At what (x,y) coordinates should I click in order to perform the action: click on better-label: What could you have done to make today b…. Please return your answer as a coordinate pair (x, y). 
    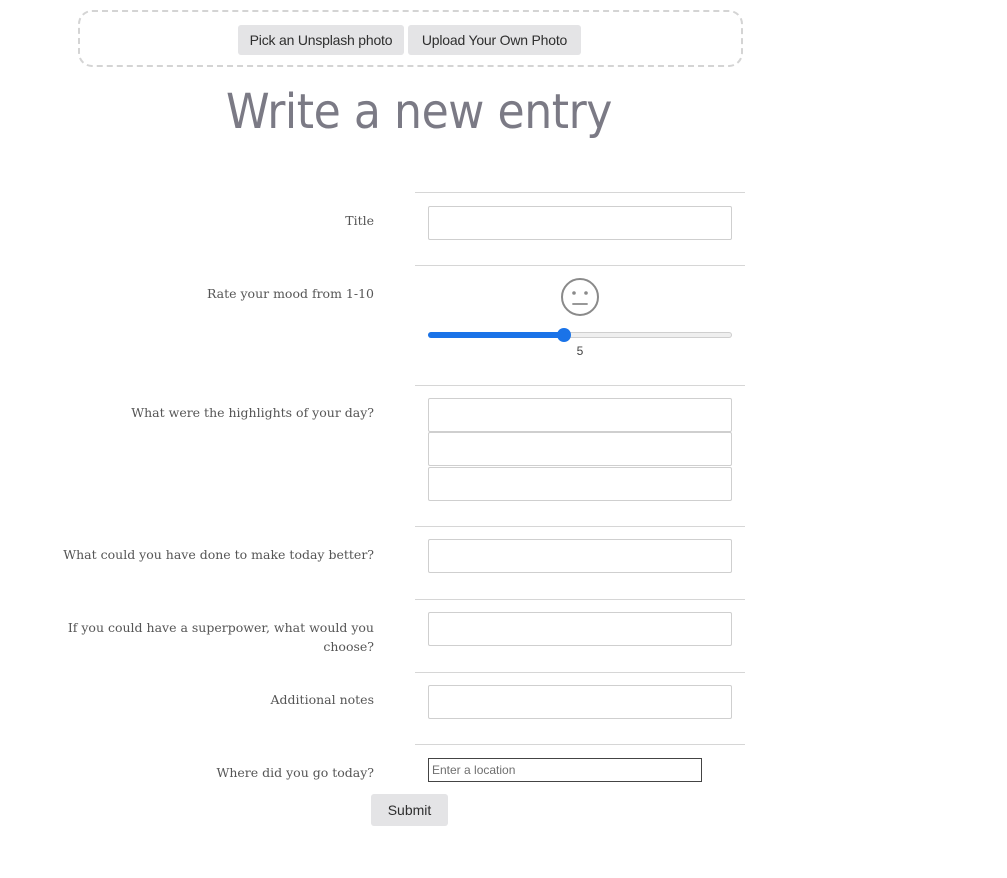
    Looking at the image, I should click on (218, 554).